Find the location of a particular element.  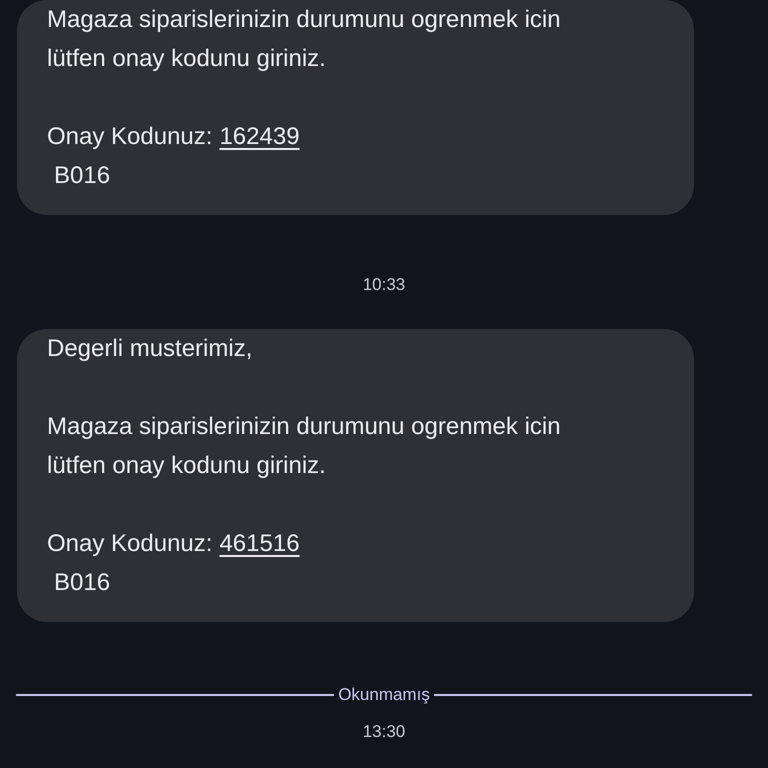

code-link: 162439 is located at coordinates (259, 136).